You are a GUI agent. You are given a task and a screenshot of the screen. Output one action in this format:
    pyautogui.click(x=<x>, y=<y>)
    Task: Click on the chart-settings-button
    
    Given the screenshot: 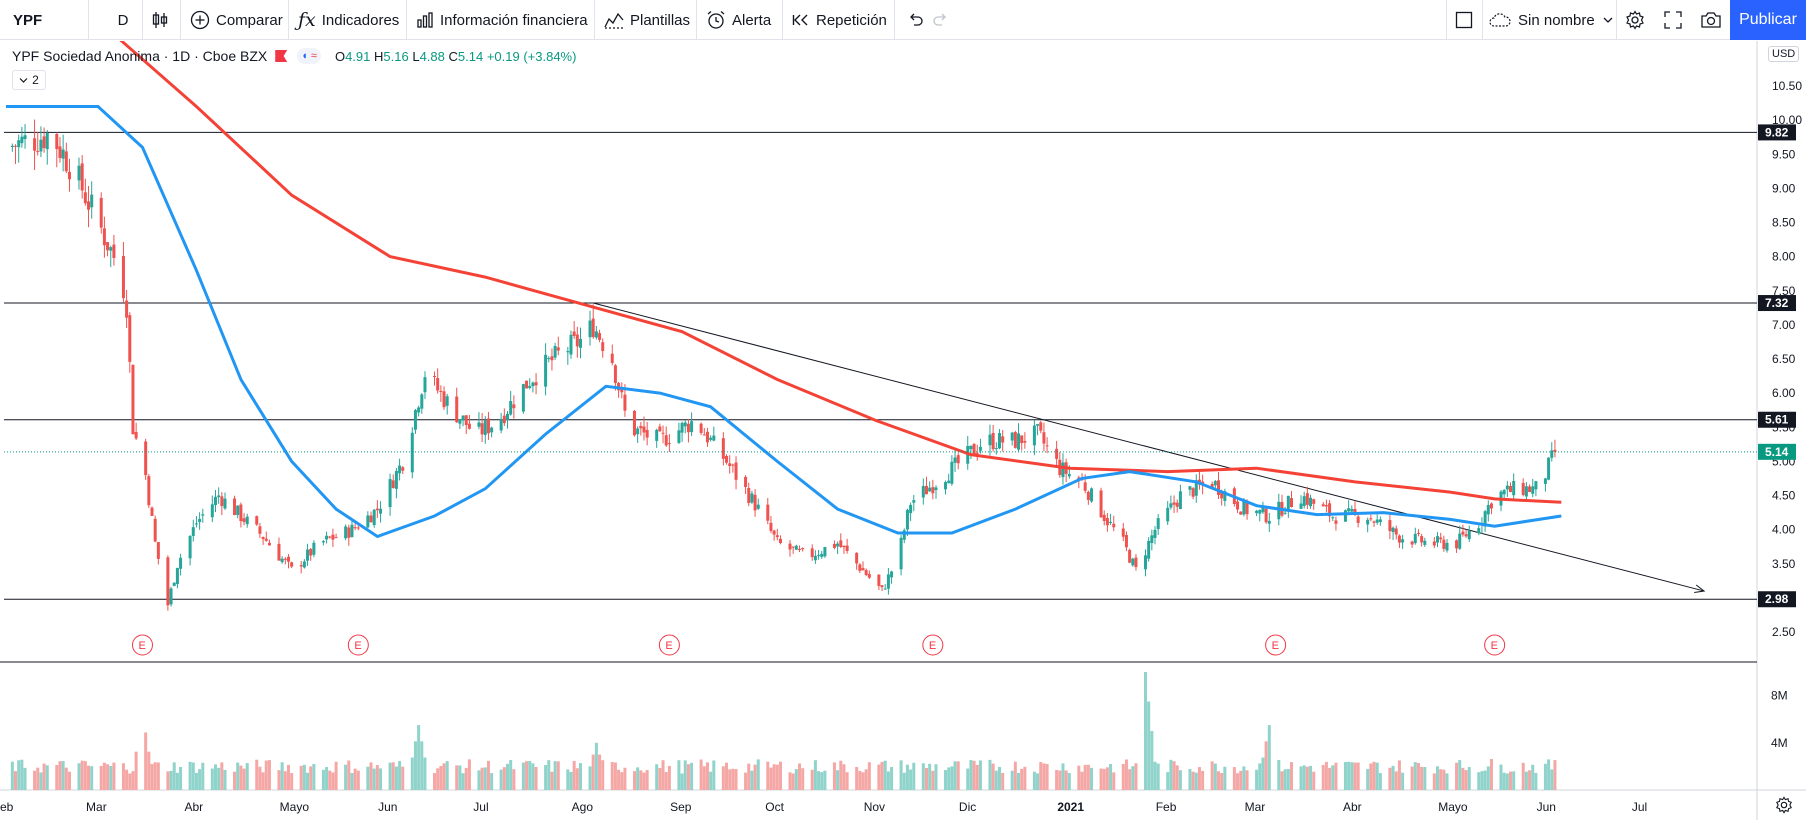 What is the action you would take?
    pyautogui.click(x=1784, y=807)
    